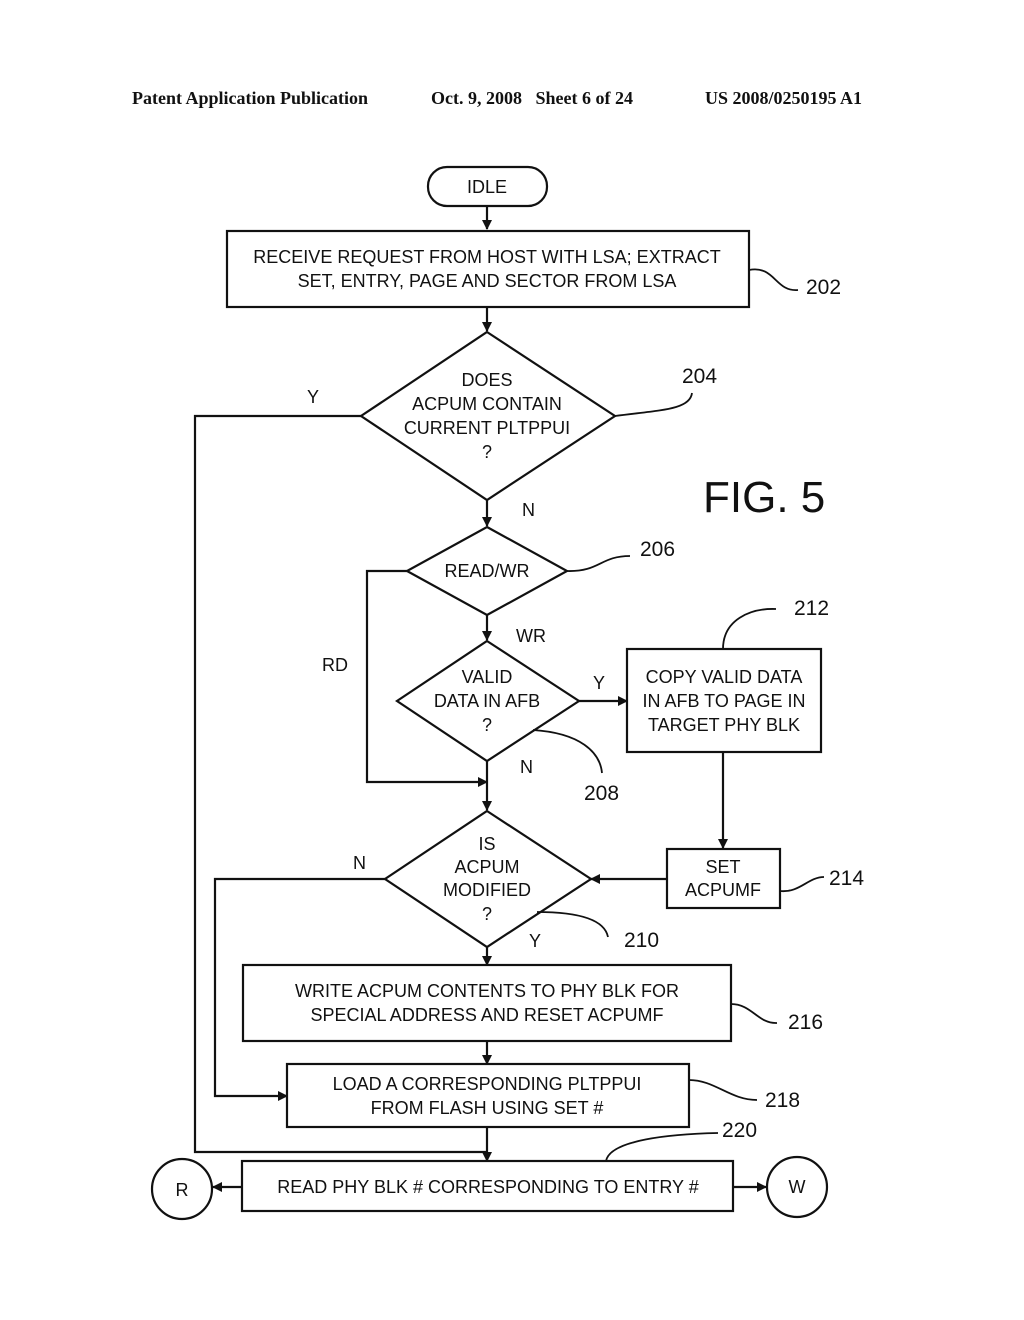 This screenshot has height=1320, width=1024. Describe the element at coordinates (723, 701) in the screenshot. I see `node-212-line-2: IN AFB TO PAGE IN` at that location.